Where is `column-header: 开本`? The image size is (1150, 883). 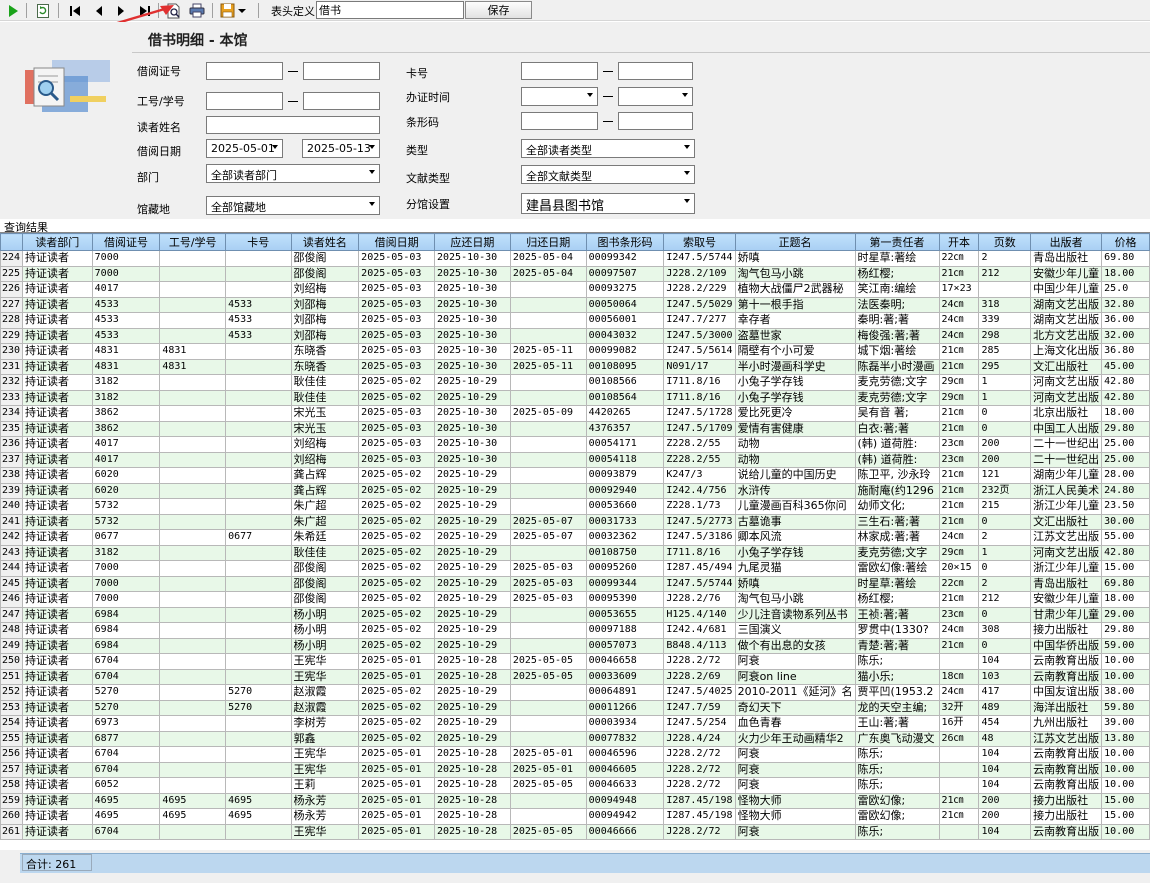
column-header: 开本 is located at coordinates (959, 242).